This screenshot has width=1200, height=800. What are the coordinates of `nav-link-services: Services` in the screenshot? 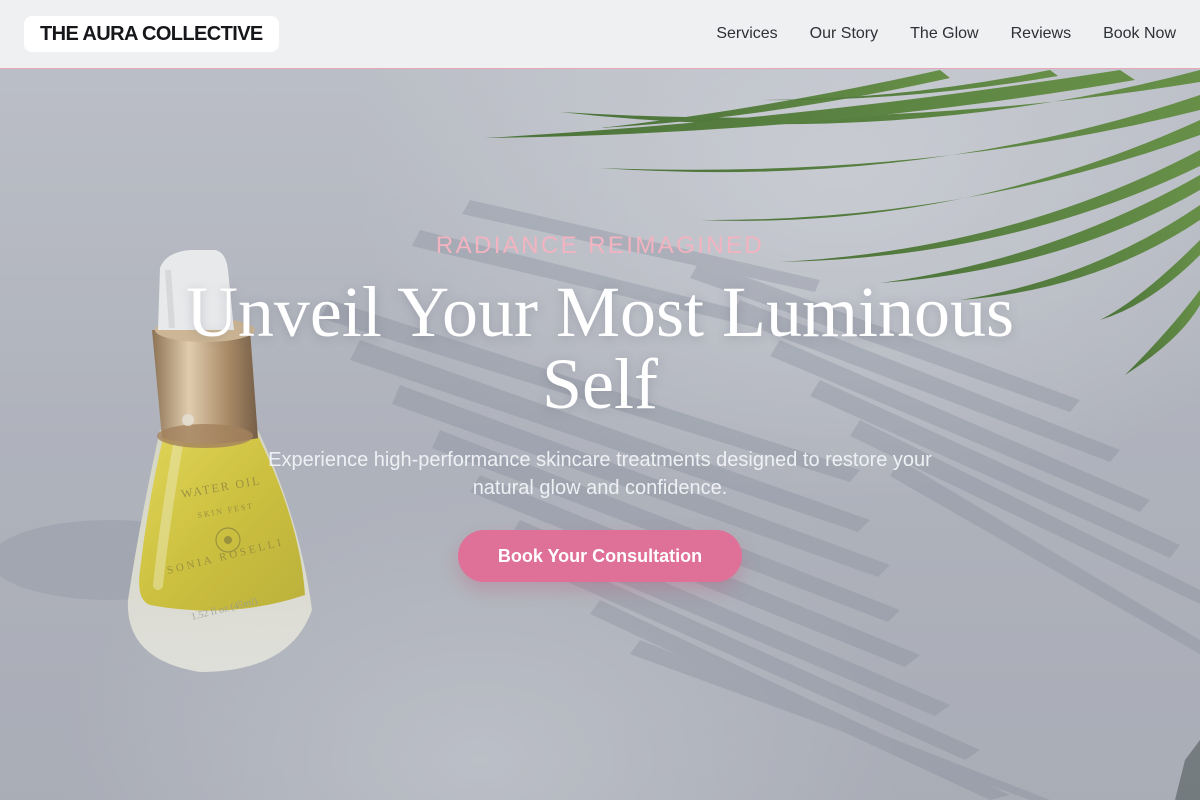 It's located at (746, 34).